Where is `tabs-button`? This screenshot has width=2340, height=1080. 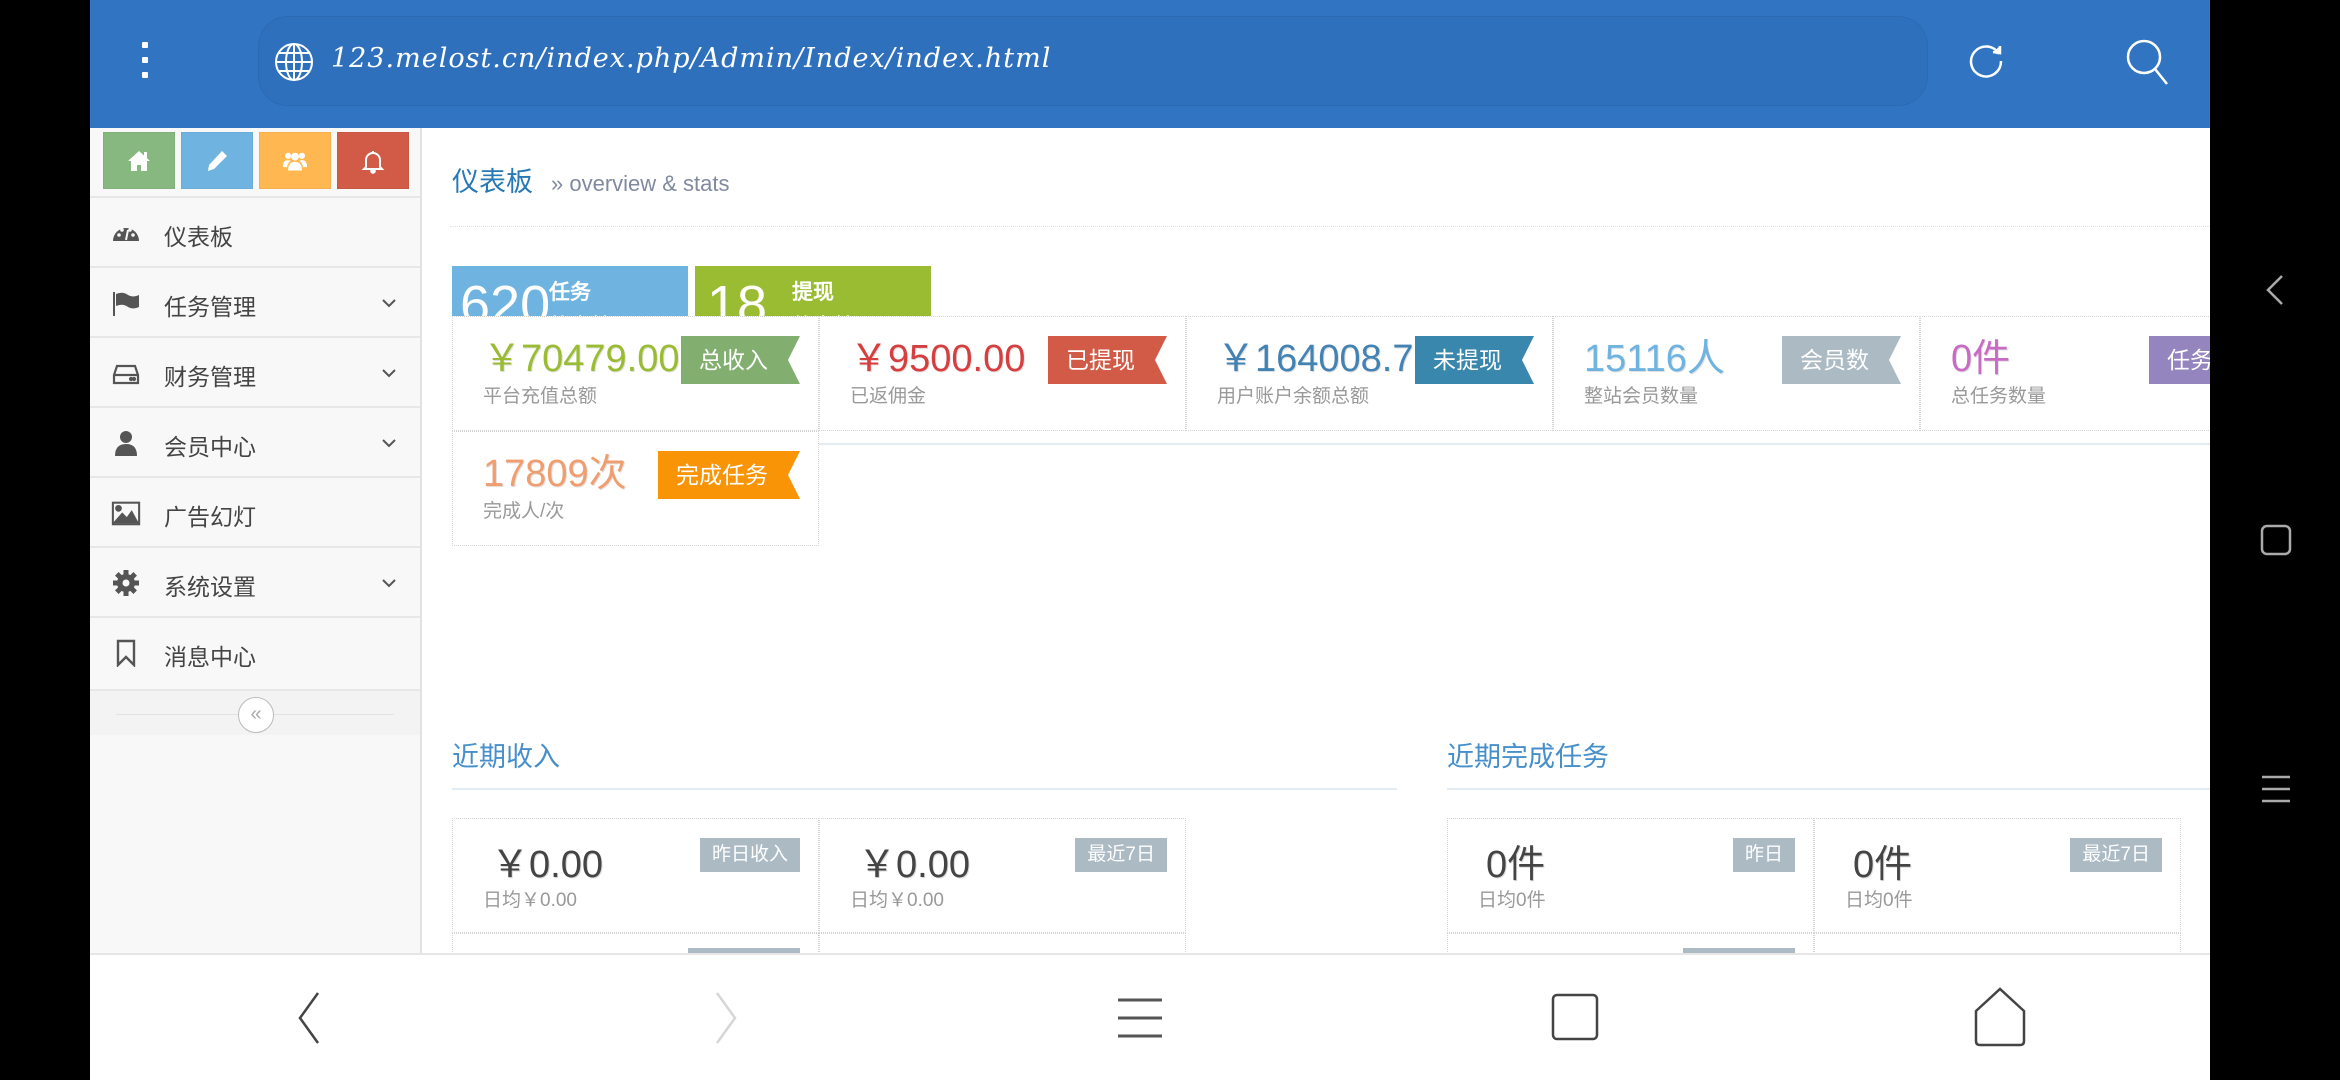 tabs-button is located at coordinates (1575, 1018).